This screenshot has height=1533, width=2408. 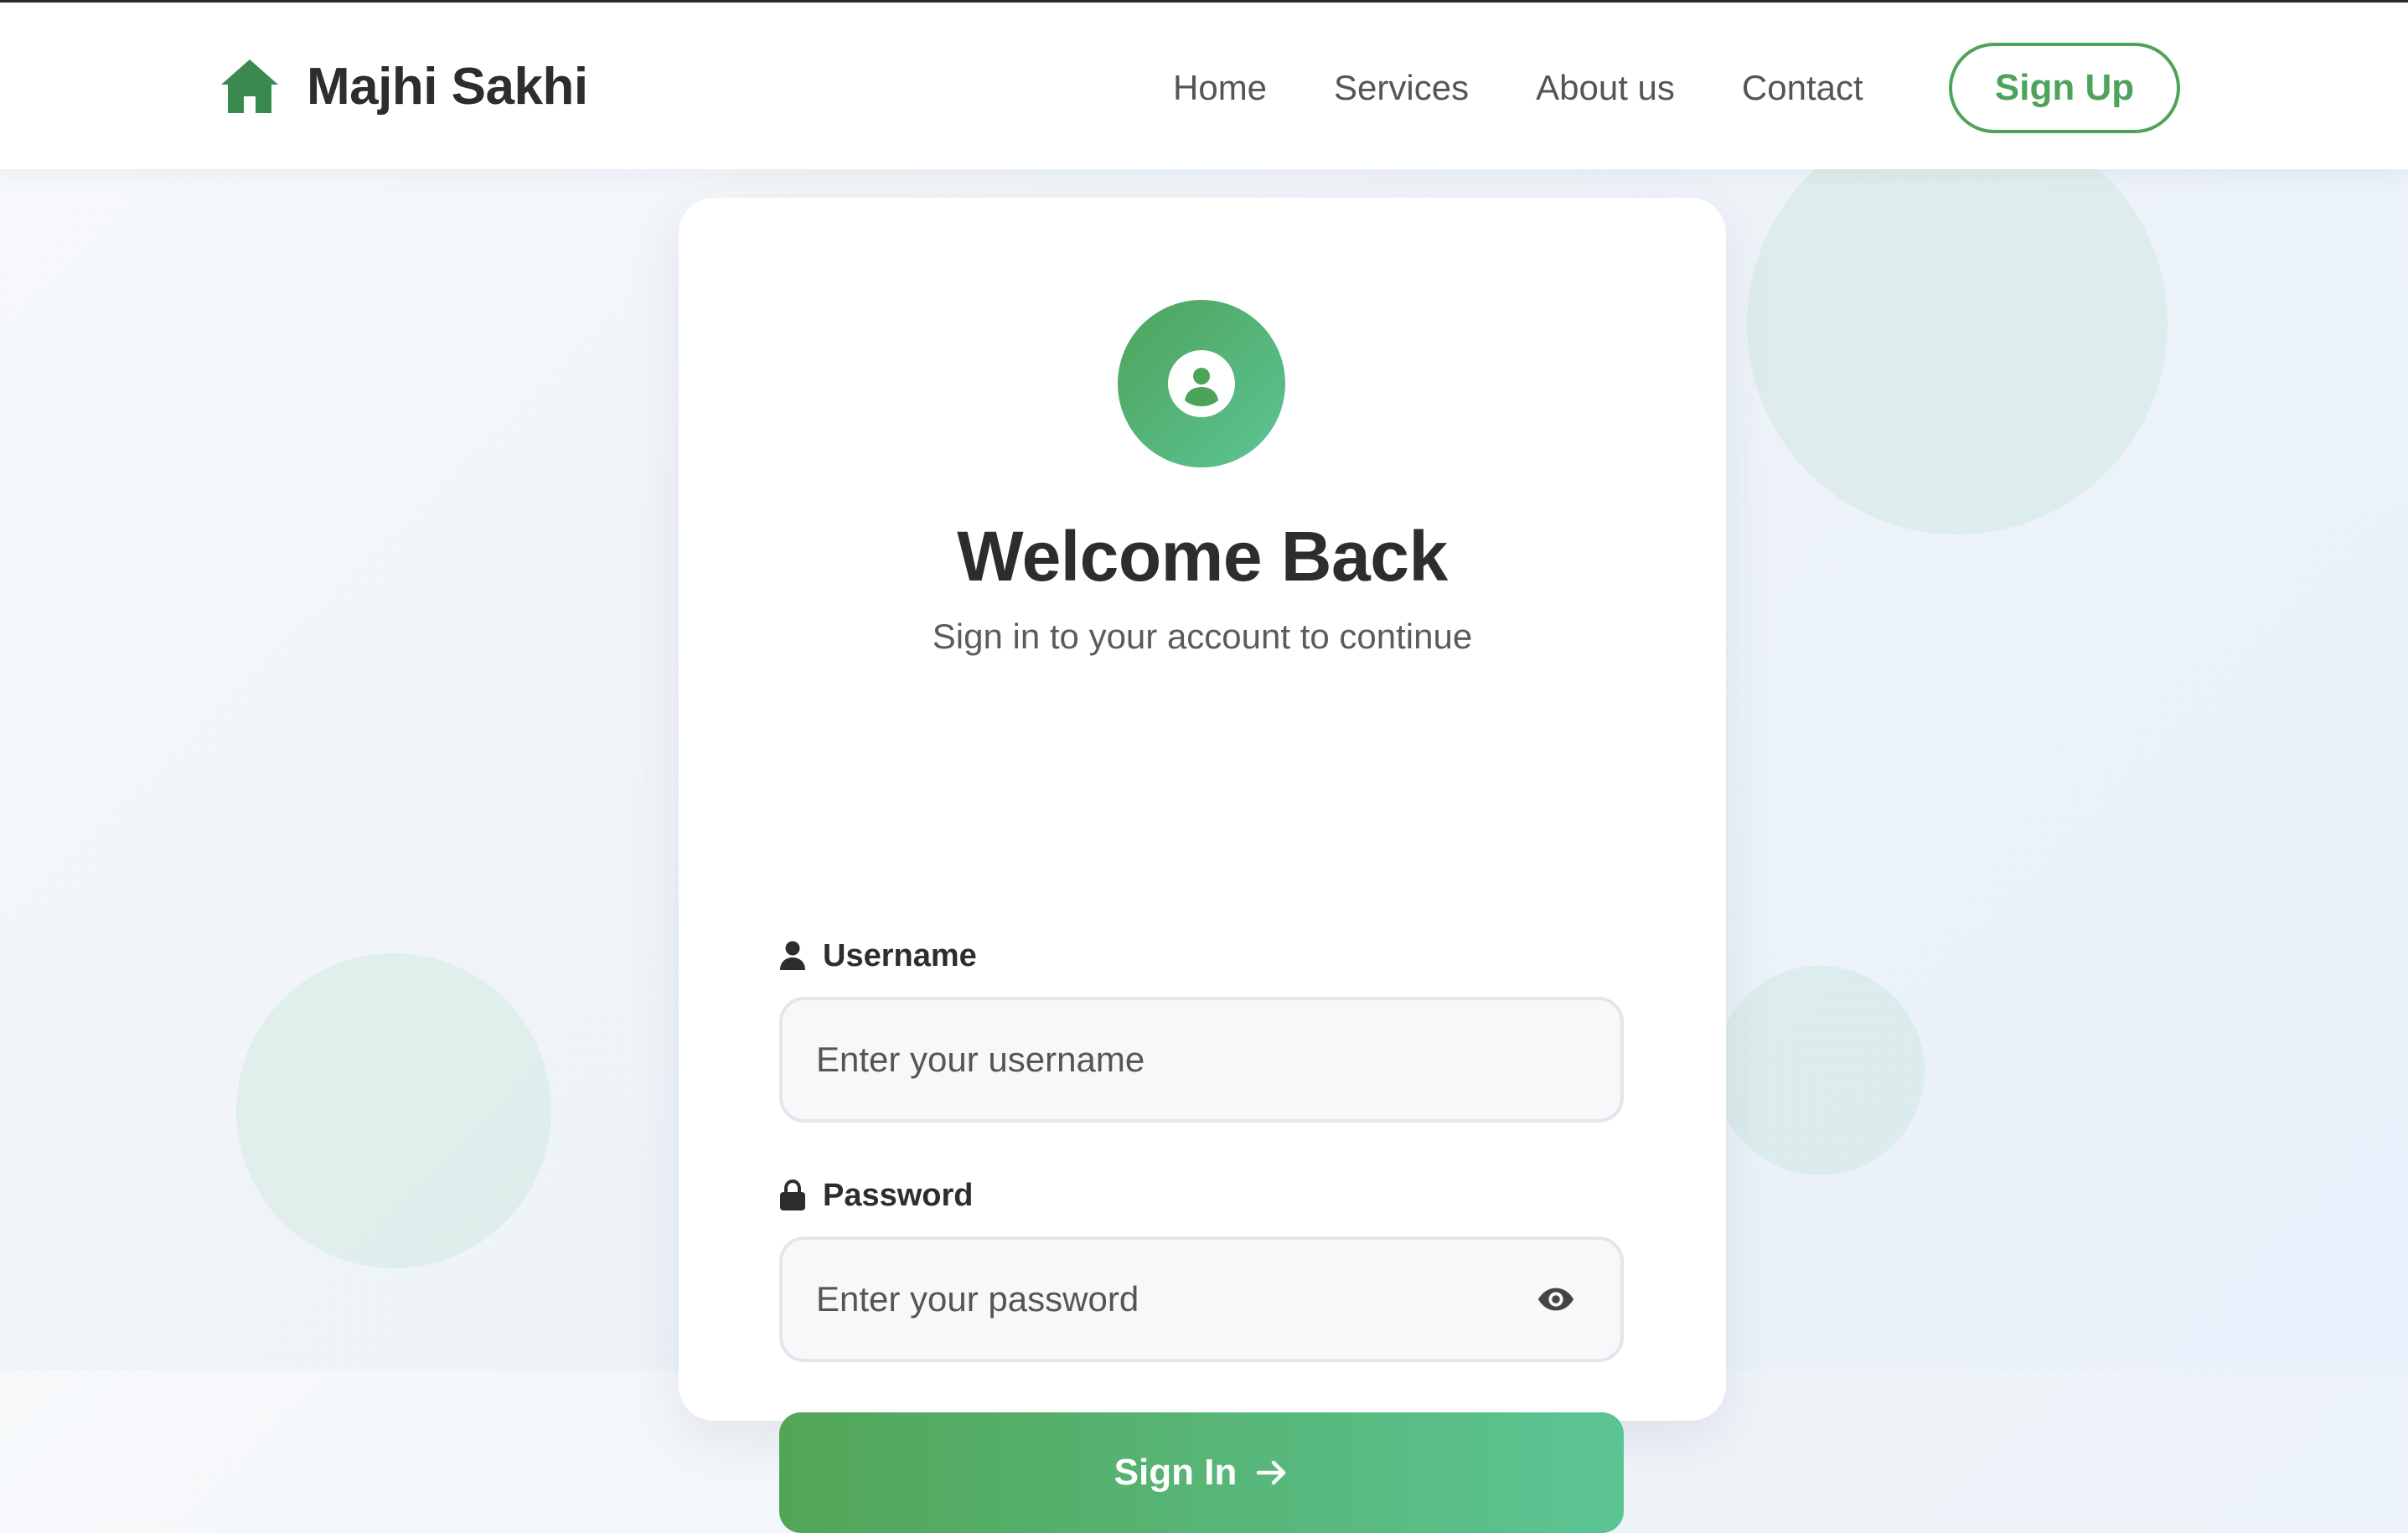 I want to click on arrow-right-icon, so click(x=1272, y=1472).